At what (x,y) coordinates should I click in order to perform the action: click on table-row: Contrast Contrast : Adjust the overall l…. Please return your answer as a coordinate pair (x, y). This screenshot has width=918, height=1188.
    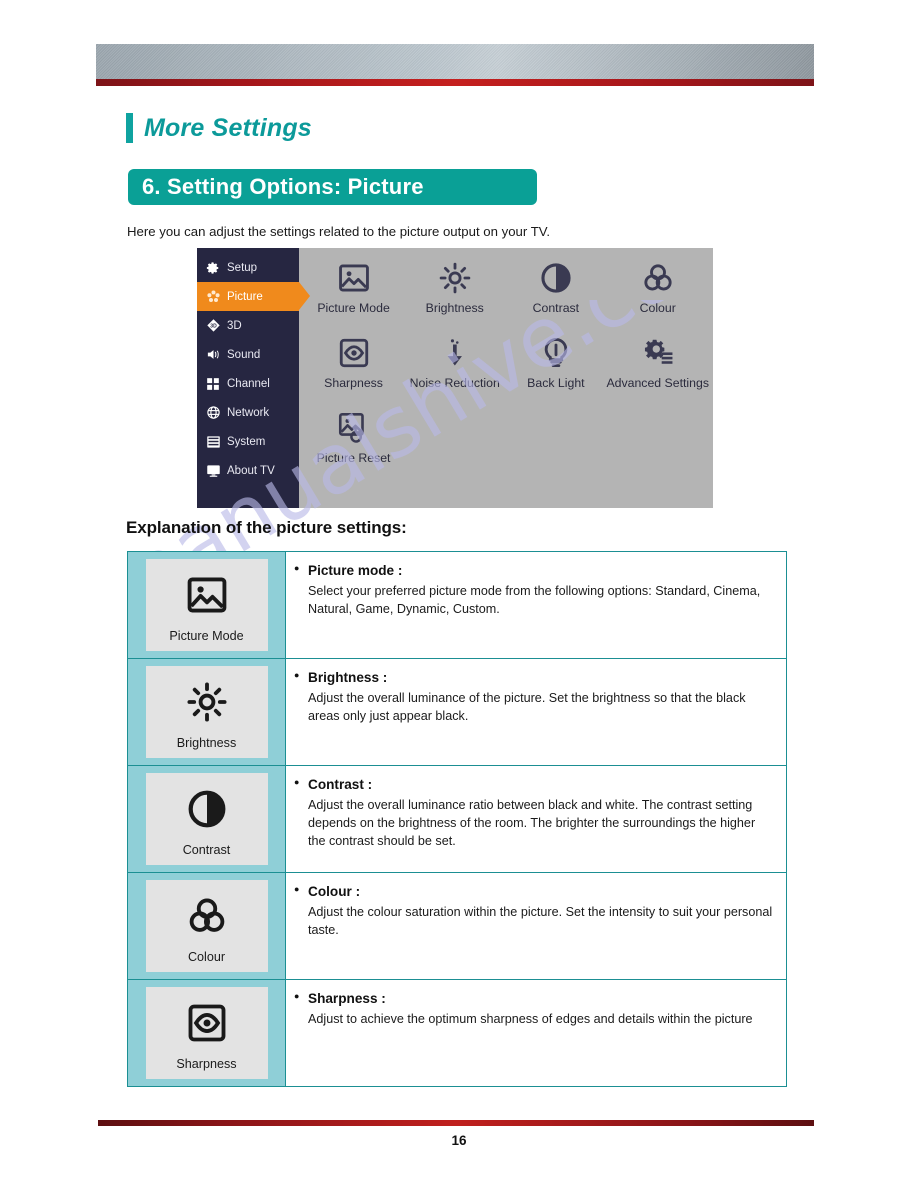
    Looking at the image, I should click on (457, 819).